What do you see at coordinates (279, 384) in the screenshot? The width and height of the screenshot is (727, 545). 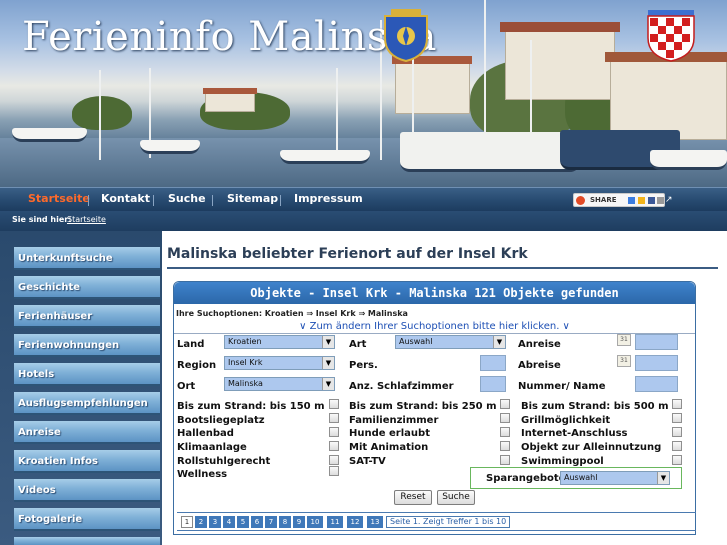 I see `ort-select: Malinska ▼` at bounding box center [279, 384].